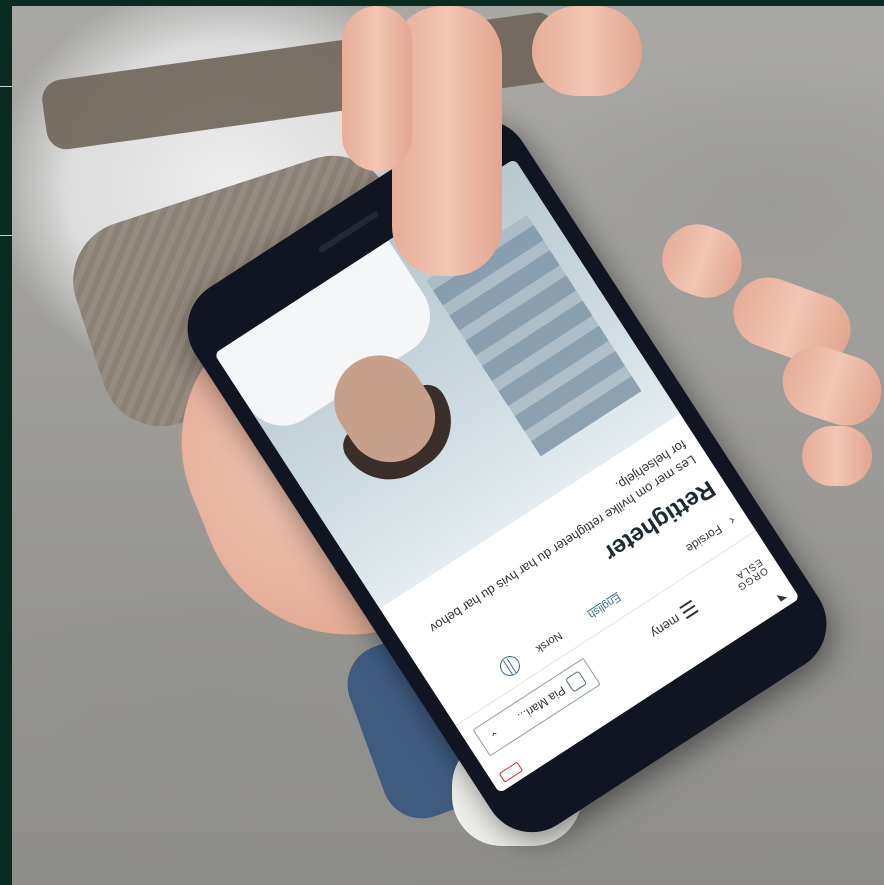  I want to click on site-logo: ORGG ESLA, so click(749, 574).